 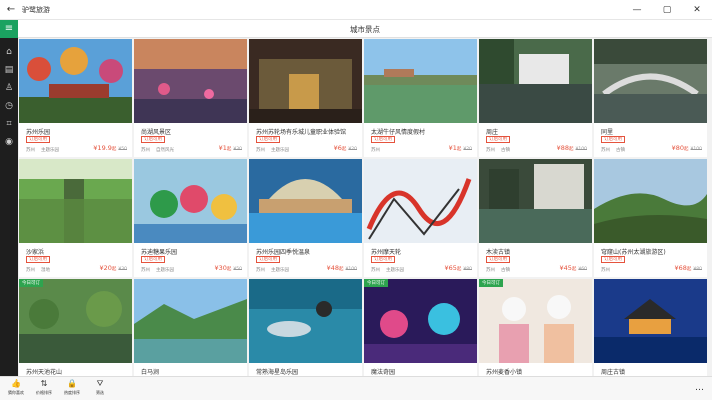 I want to click on category-label: 自然风光, so click(x=165, y=150).